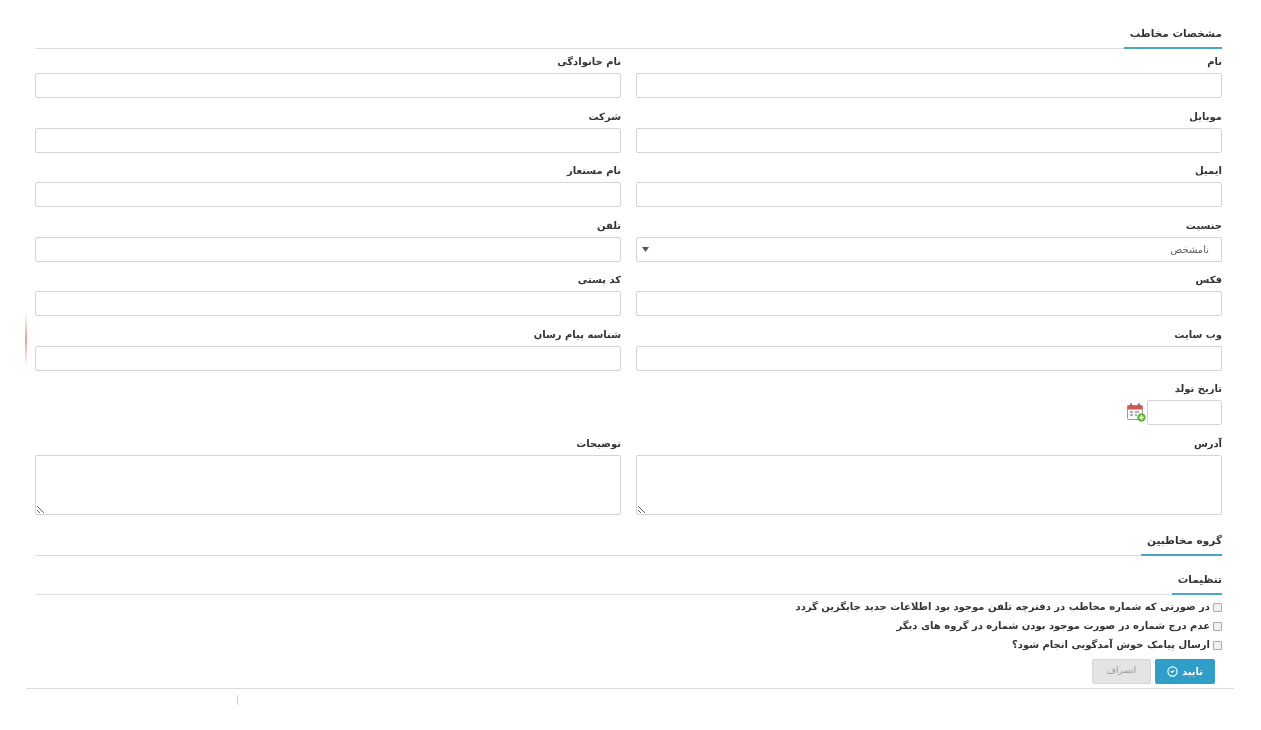  I want to click on section-title: مشخصات مخاطب, so click(1172, 37).